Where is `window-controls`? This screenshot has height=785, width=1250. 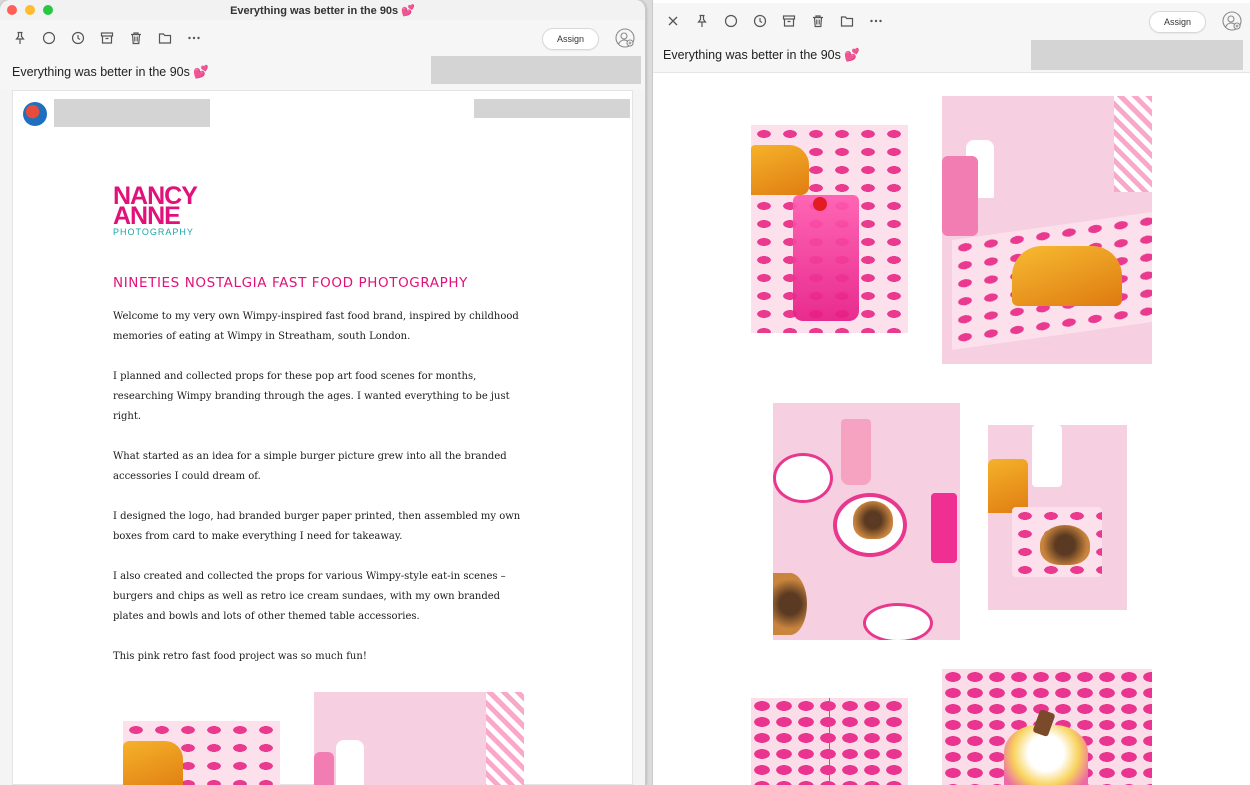
window-controls is located at coordinates (30, 10).